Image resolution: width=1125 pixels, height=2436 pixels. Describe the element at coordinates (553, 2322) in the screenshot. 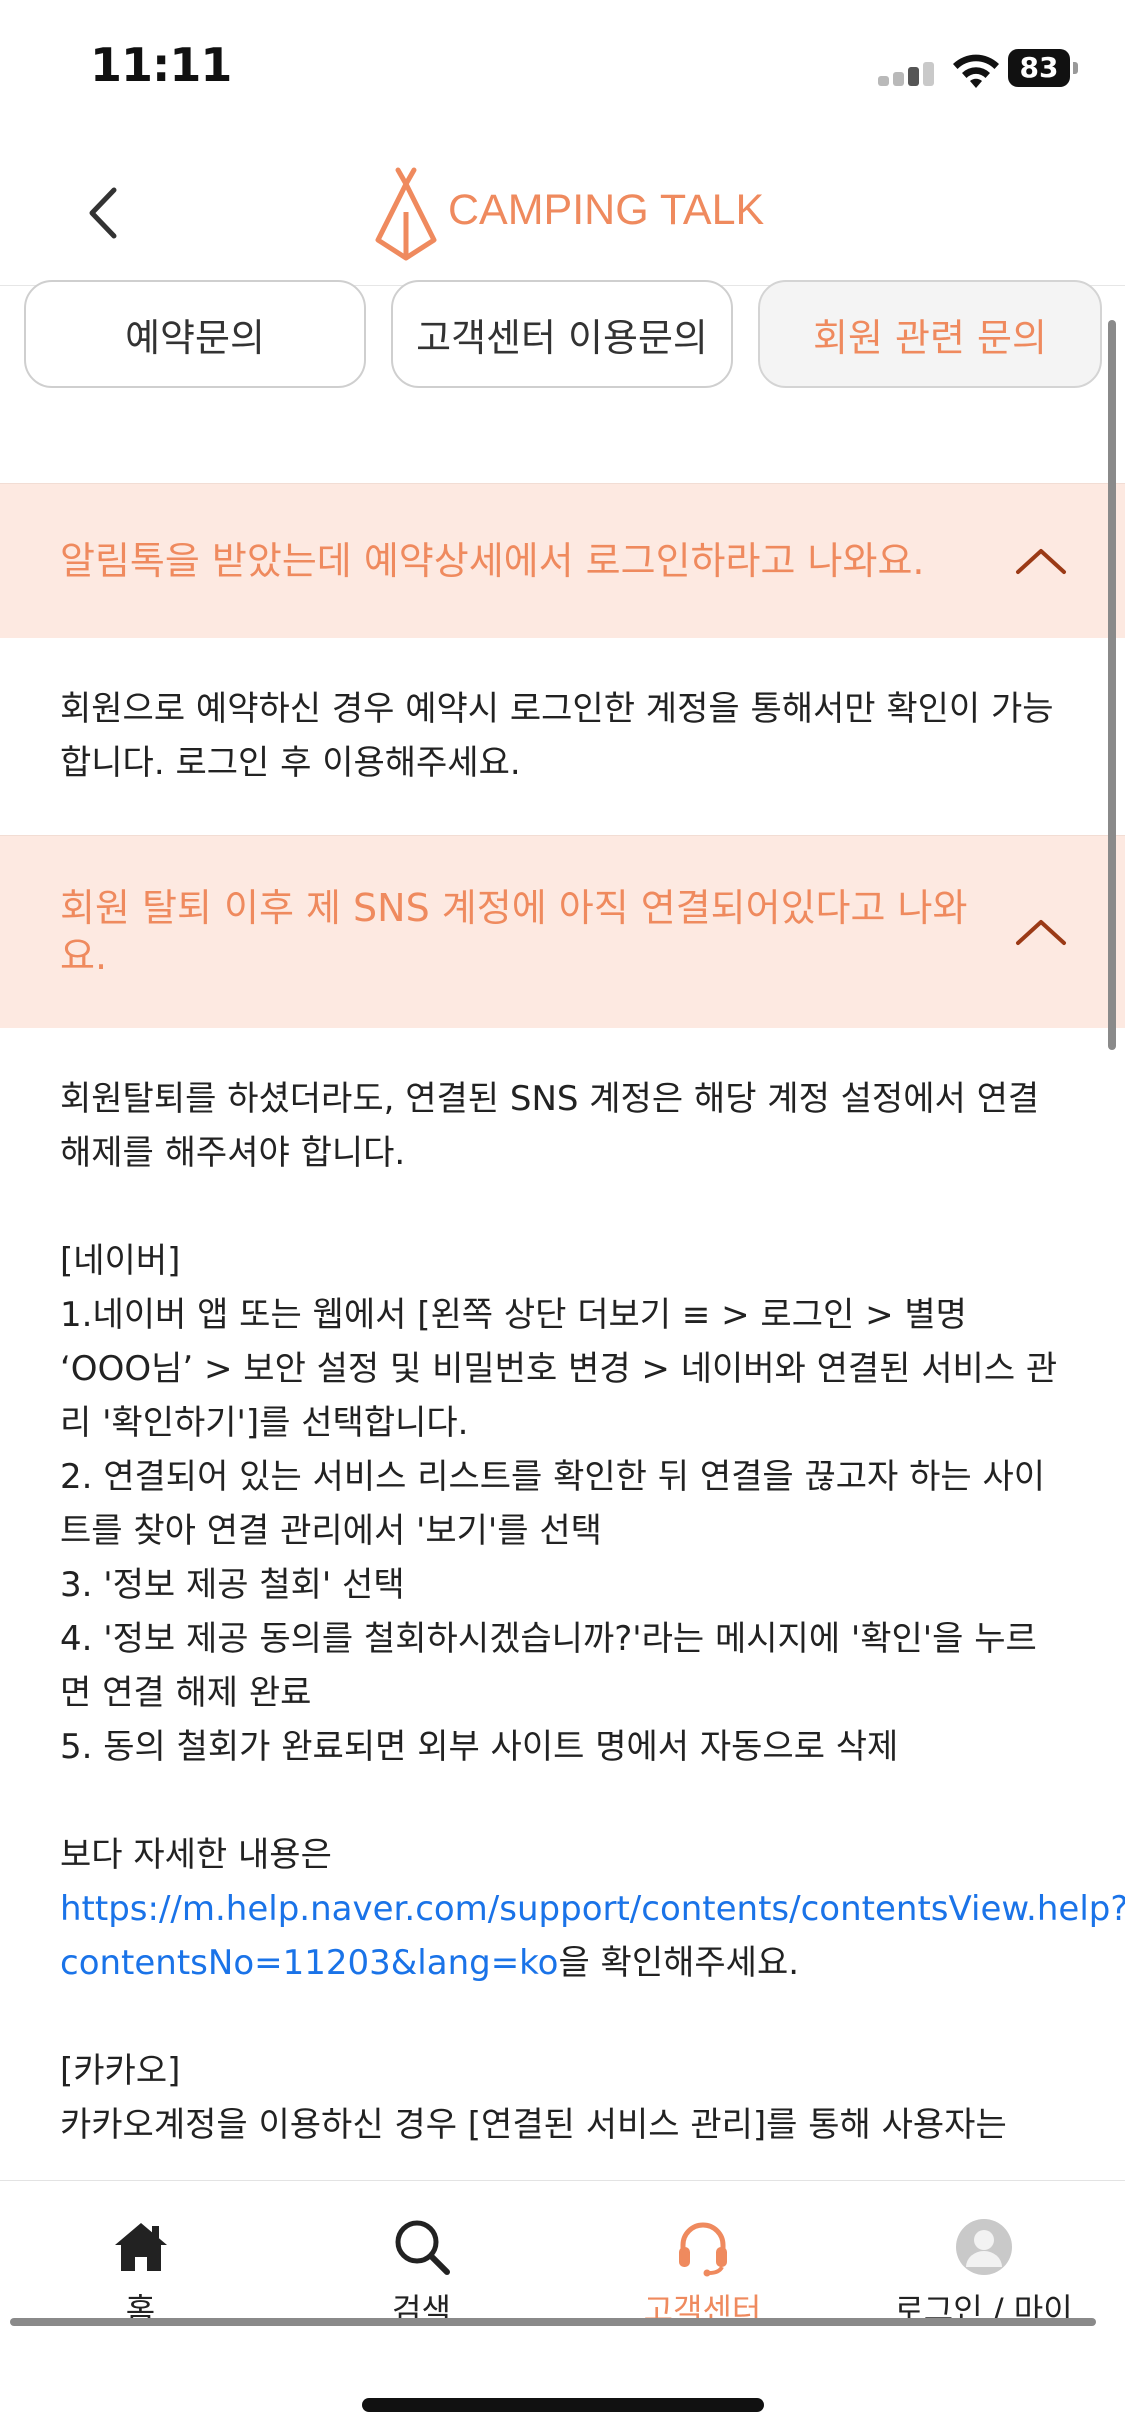

I see `horizontal-scrollbar` at that location.